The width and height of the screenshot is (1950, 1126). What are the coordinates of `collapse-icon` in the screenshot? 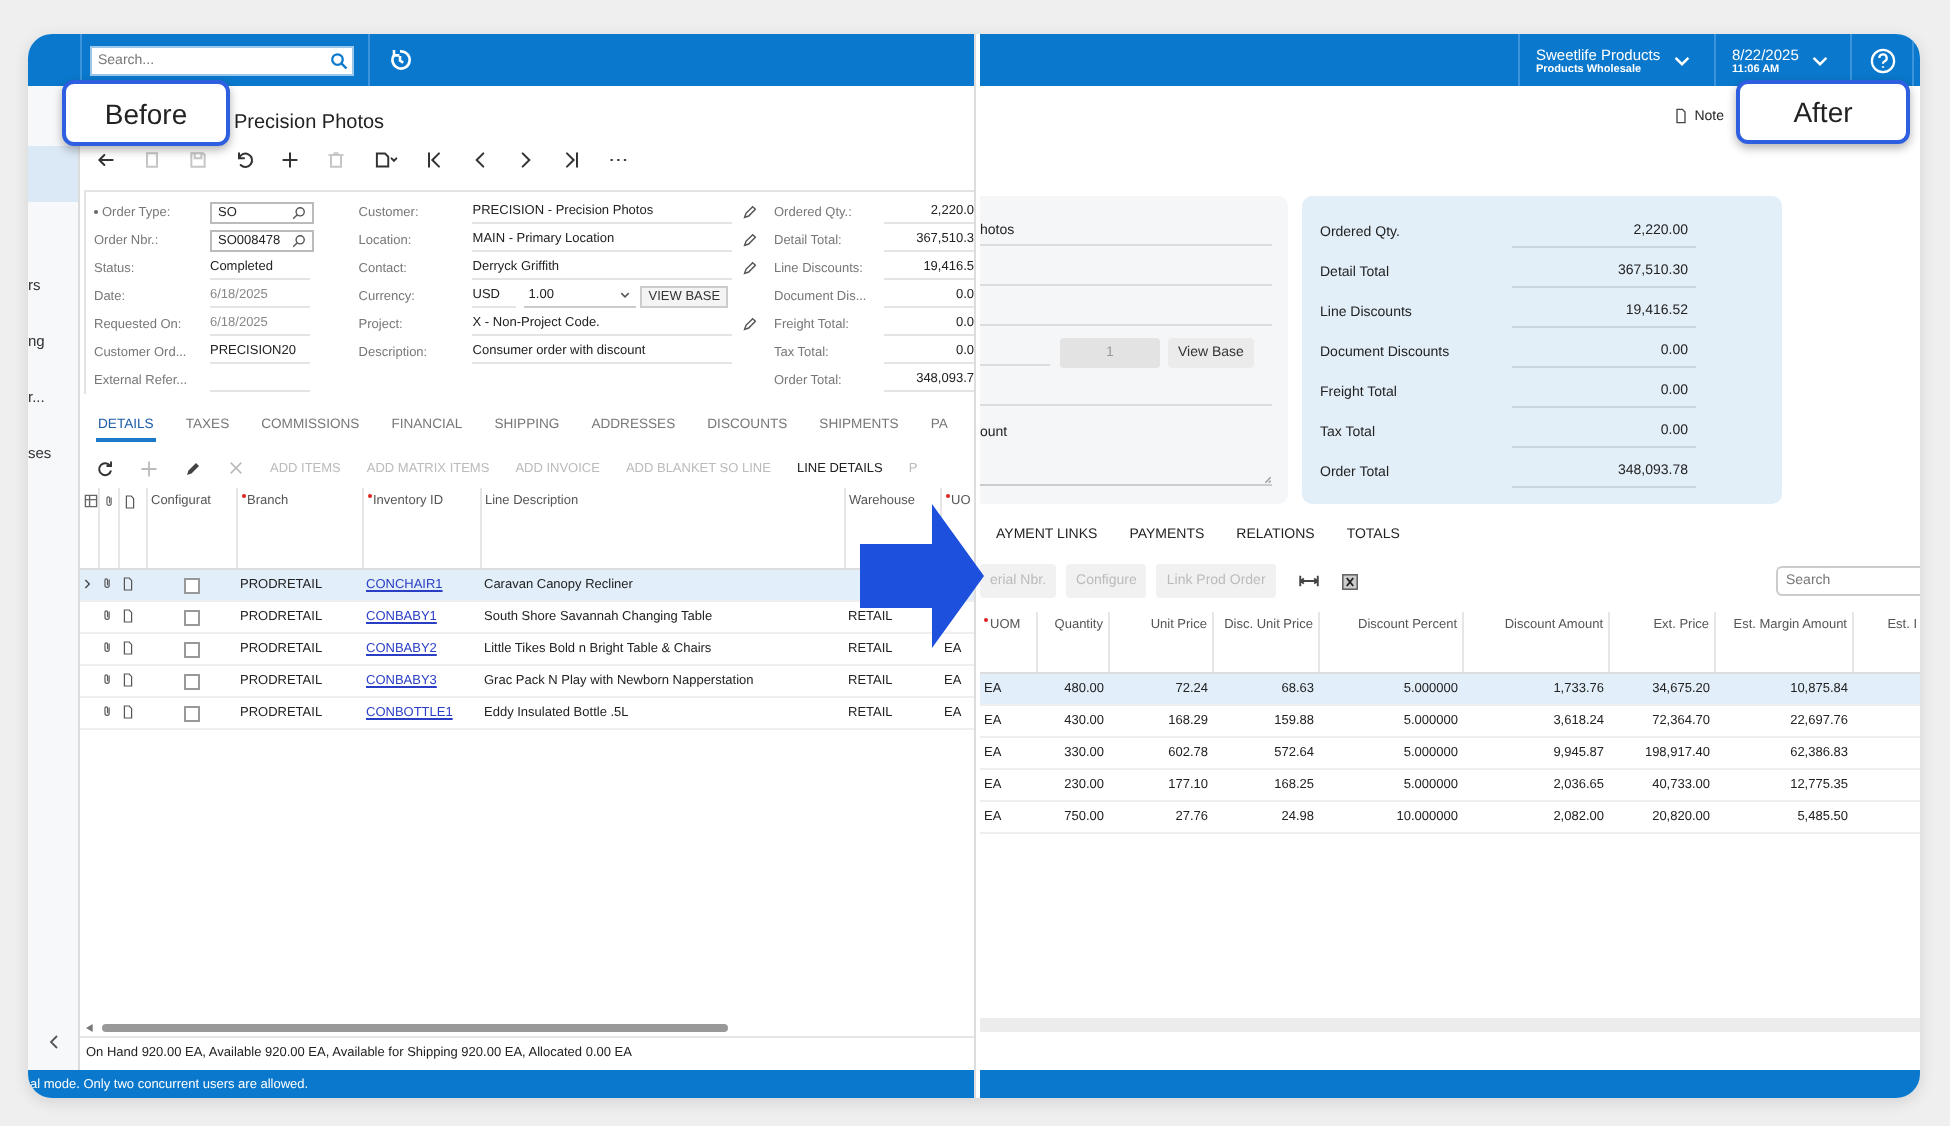 It's located at (54, 1042).